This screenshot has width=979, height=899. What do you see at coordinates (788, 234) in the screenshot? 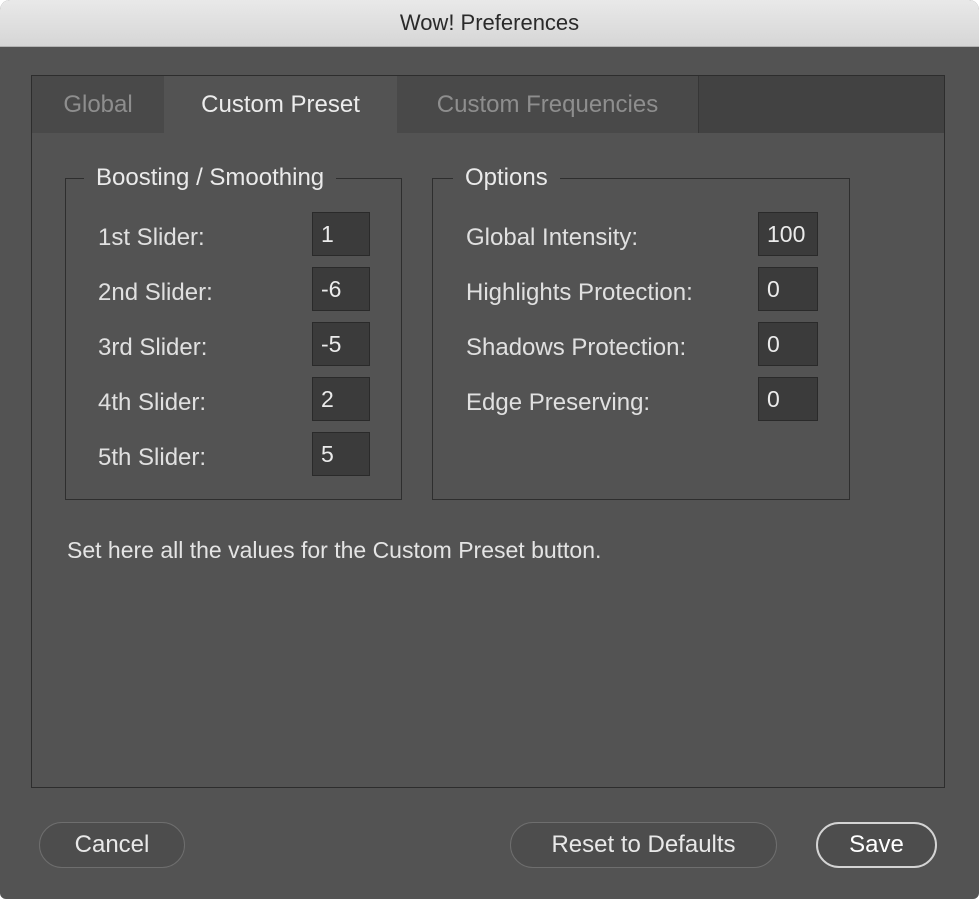
I see `global-intensity-field` at bounding box center [788, 234].